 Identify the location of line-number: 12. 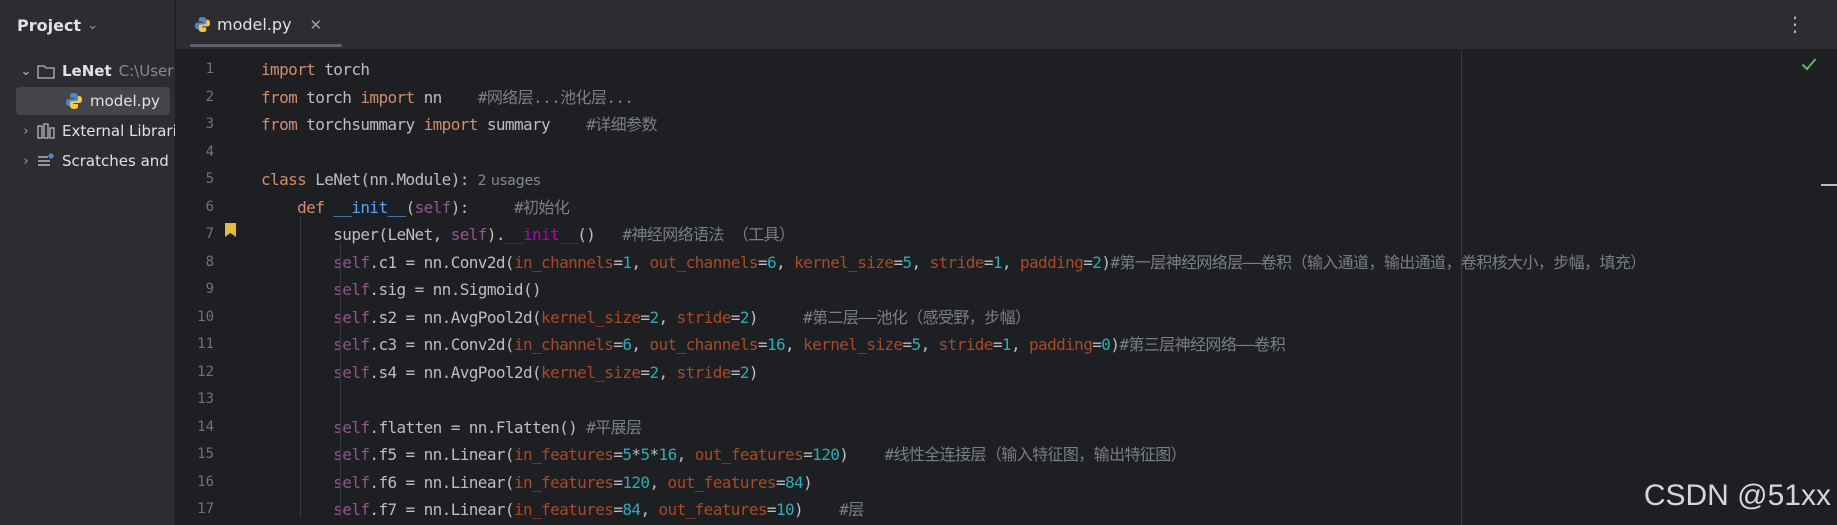
(205, 371).